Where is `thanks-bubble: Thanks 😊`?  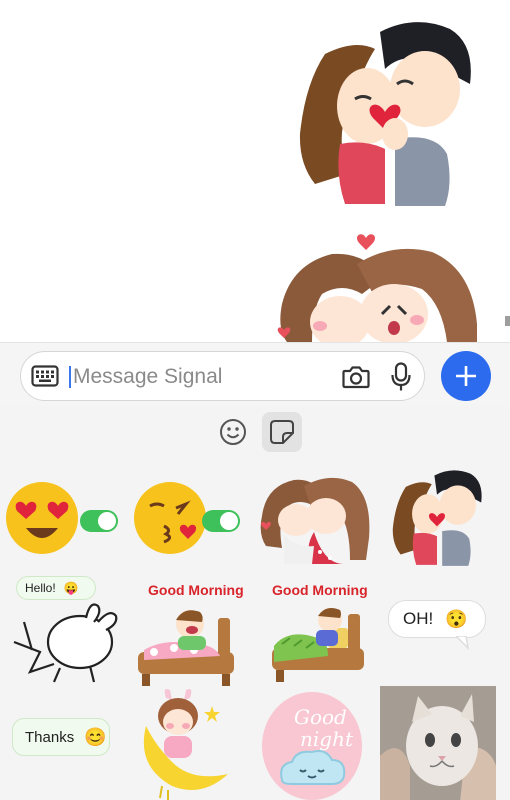
thanks-bubble: Thanks 😊 is located at coordinates (61, 737).